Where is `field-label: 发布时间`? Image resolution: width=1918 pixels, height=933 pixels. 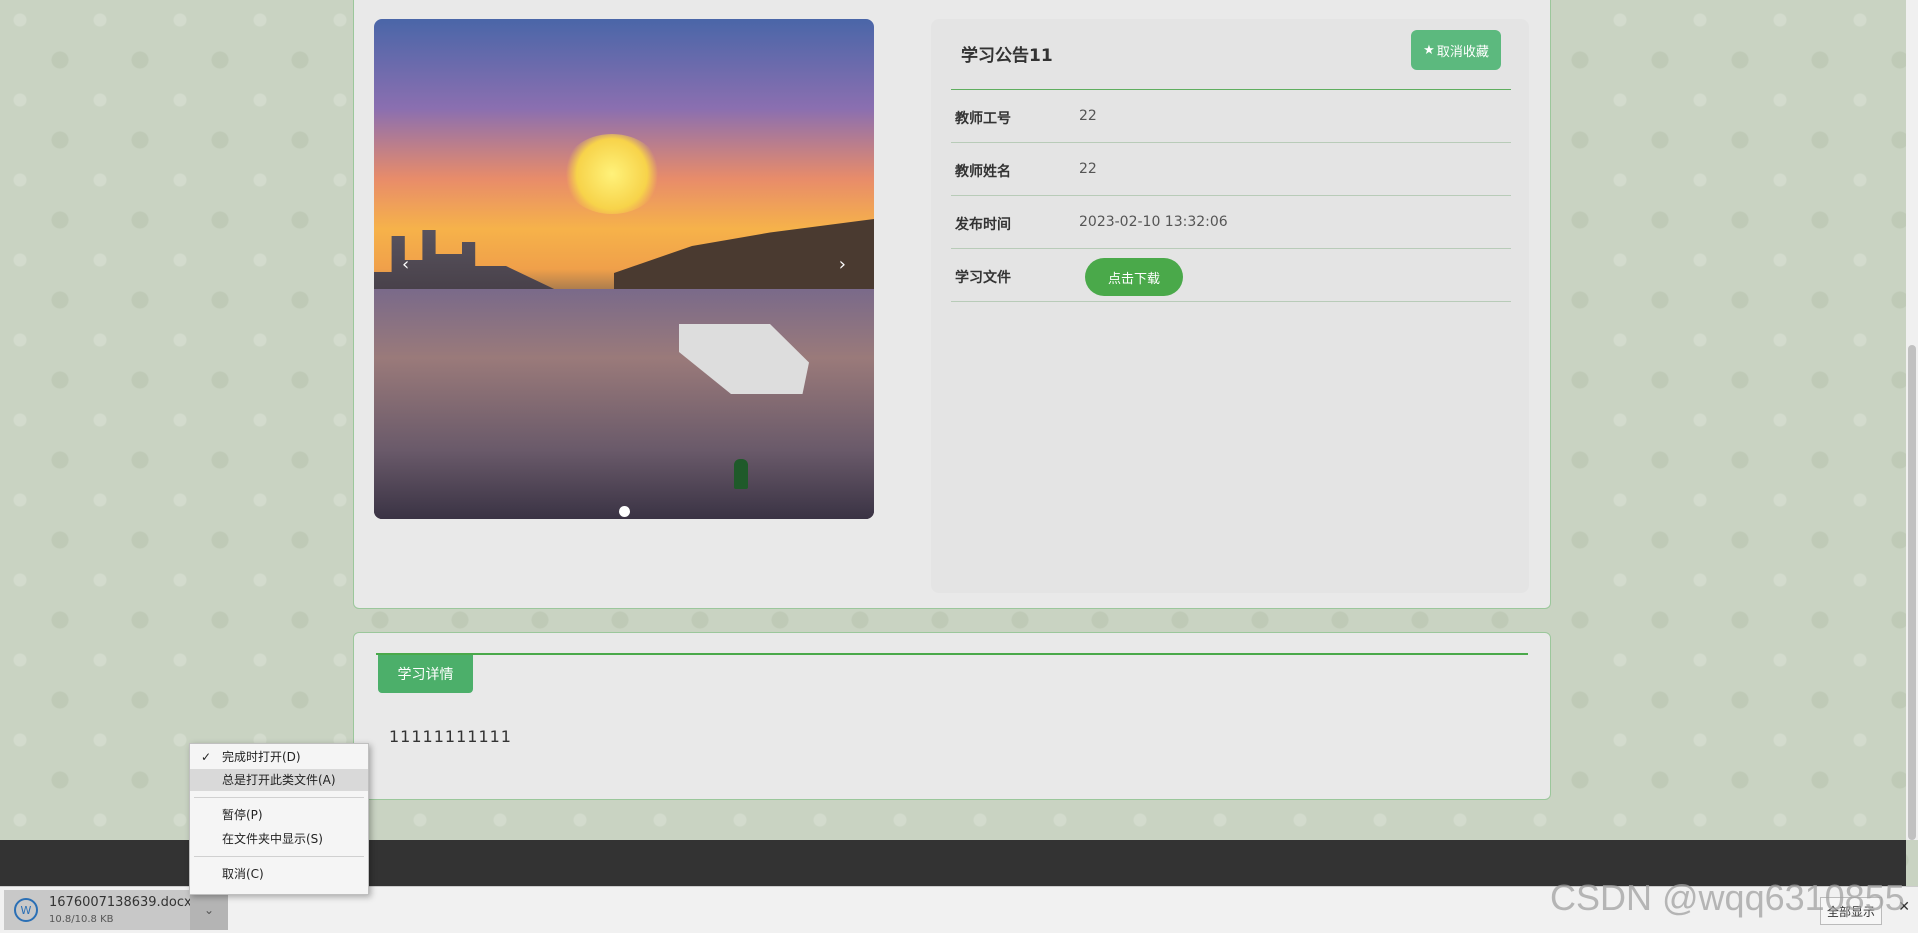
field-label: 发布时间 is located at coordinates (983, 225).